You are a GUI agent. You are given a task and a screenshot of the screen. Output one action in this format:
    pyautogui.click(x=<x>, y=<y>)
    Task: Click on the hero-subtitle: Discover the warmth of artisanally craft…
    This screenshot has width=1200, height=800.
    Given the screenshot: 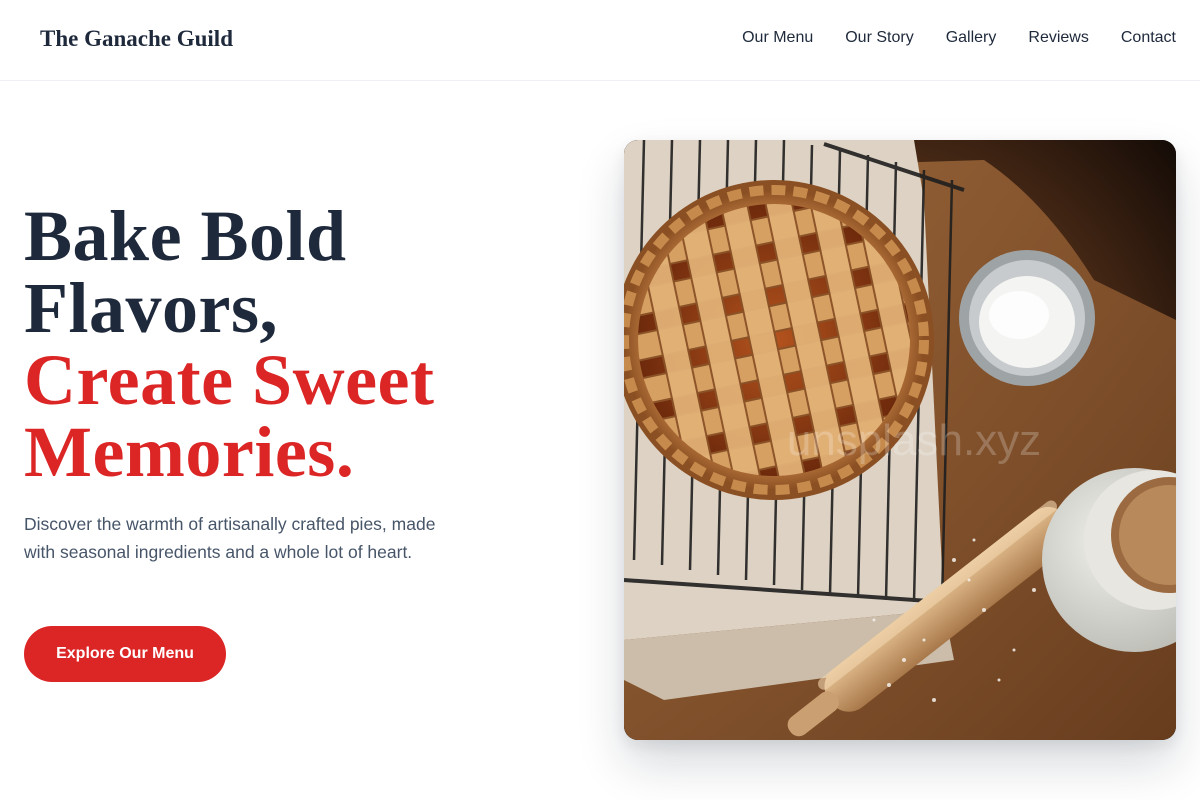 What is the action you would take?
    pyautogui.click(x=230, y=538)
    